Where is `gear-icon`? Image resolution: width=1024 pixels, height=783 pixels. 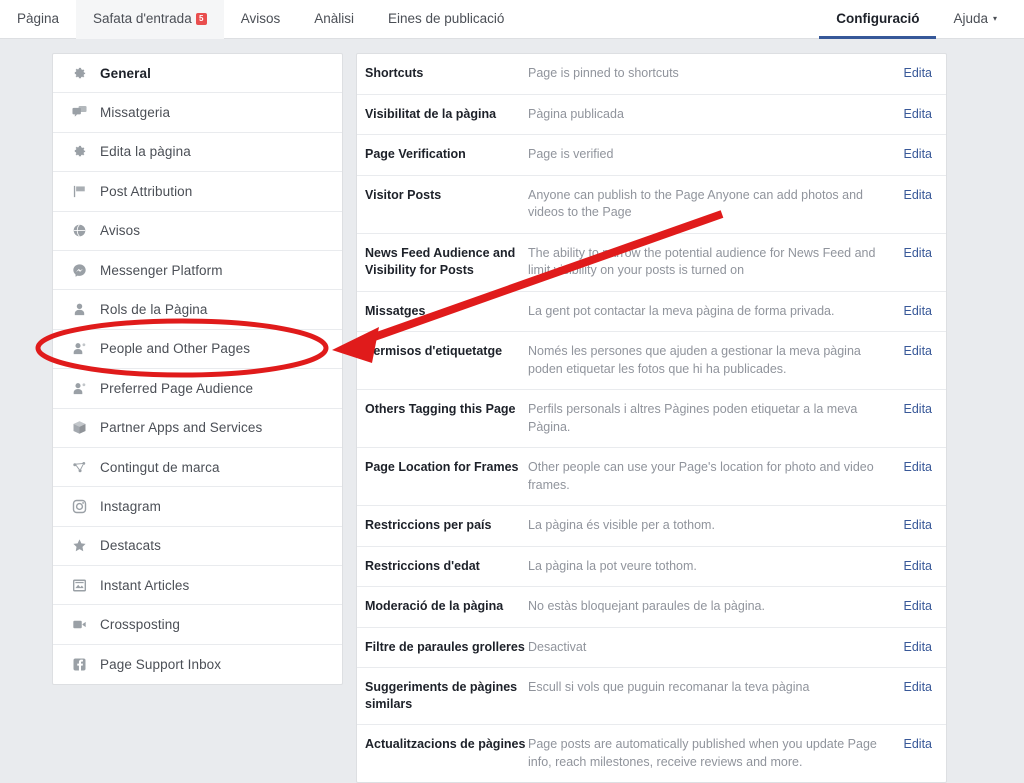 gear-icon is located at coordinates (79, 152).